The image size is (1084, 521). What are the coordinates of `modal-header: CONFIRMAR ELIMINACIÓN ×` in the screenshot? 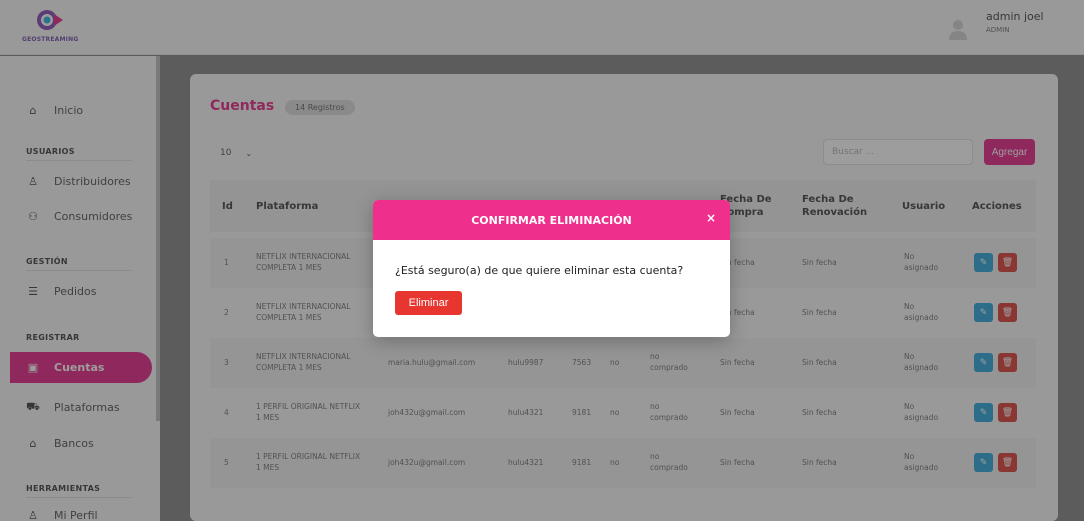 It's located at (551, 220).